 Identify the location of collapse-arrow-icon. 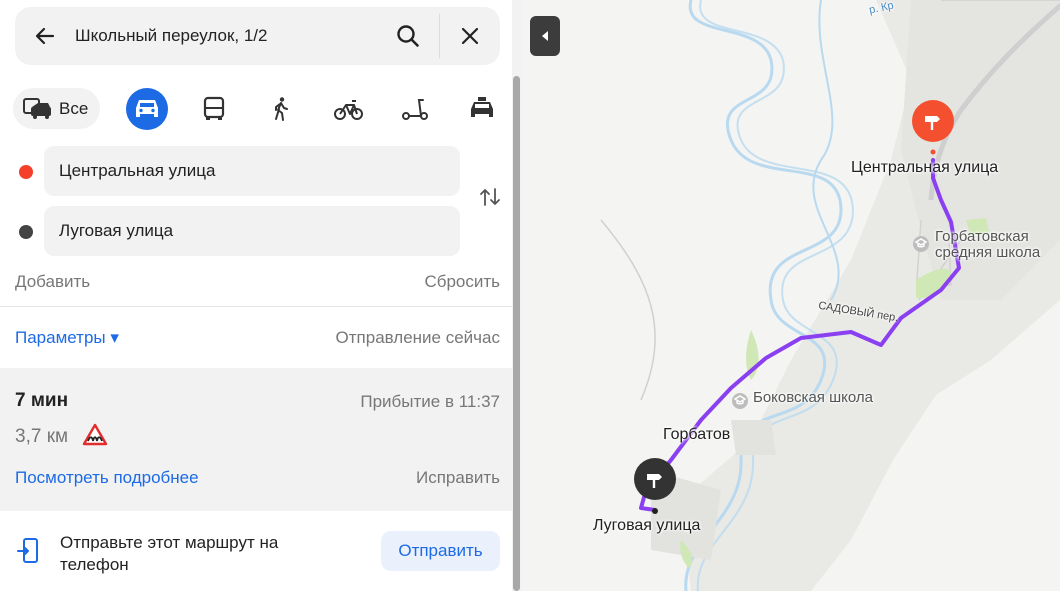
(545, 36).